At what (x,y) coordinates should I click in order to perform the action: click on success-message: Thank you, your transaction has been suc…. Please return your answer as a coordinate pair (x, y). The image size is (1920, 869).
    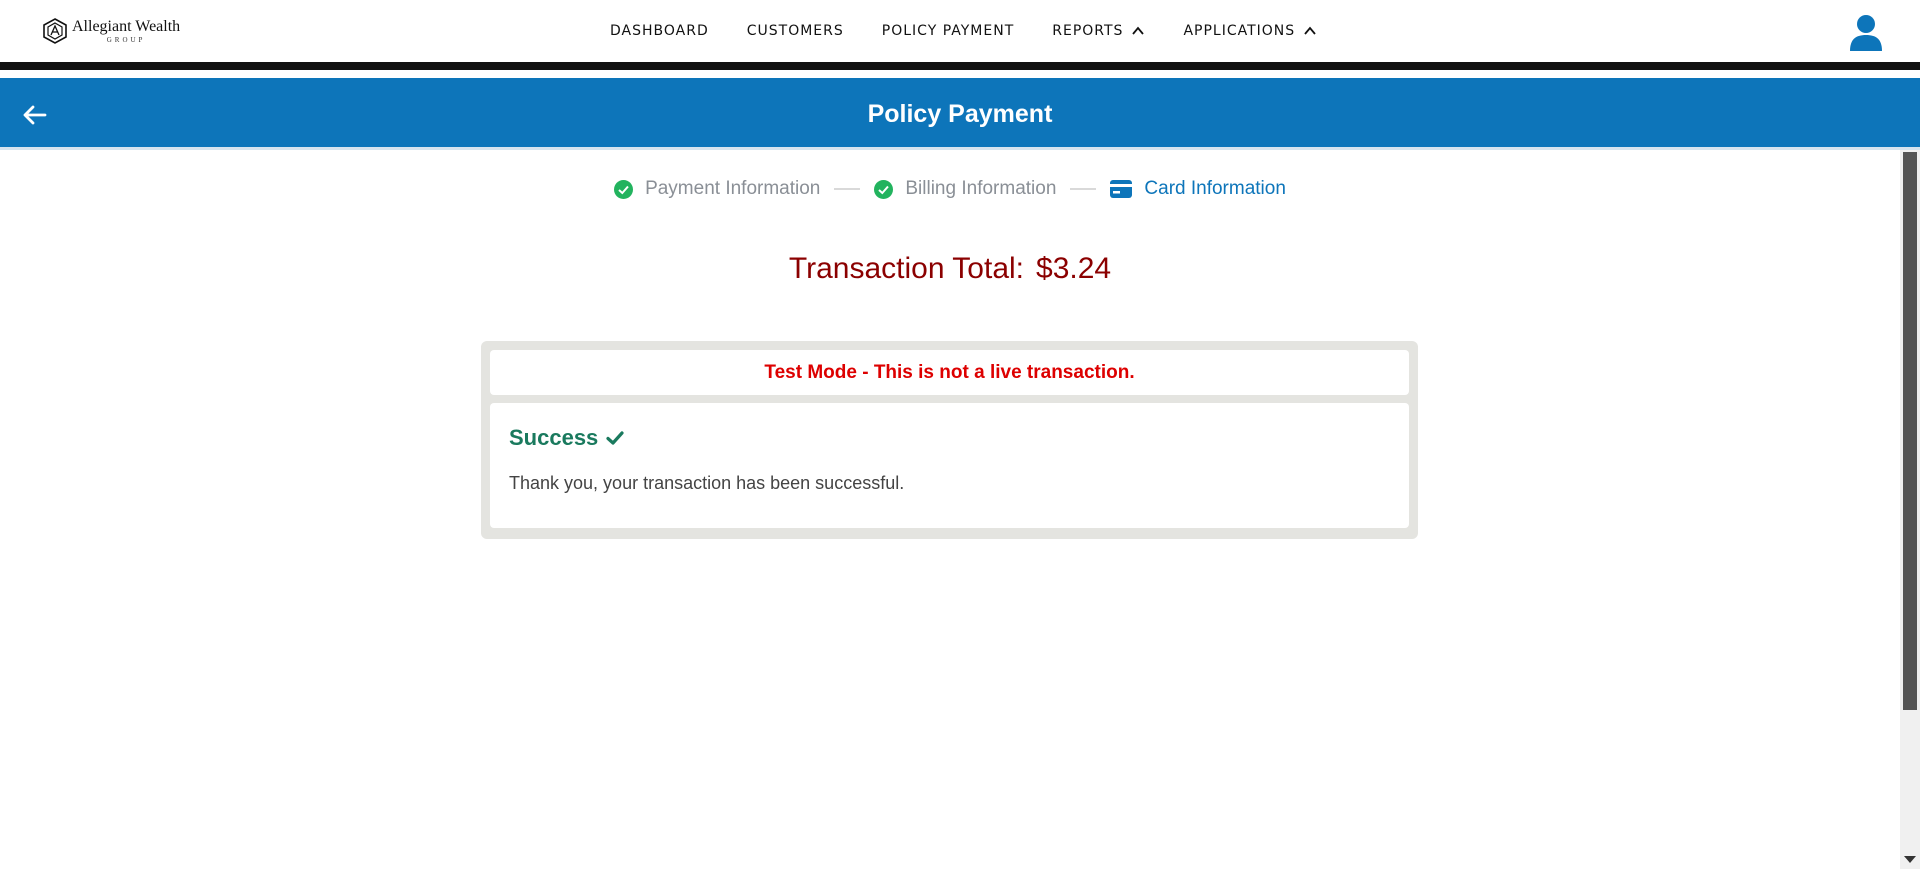
    Looking at the image, I should click on (707, 483).